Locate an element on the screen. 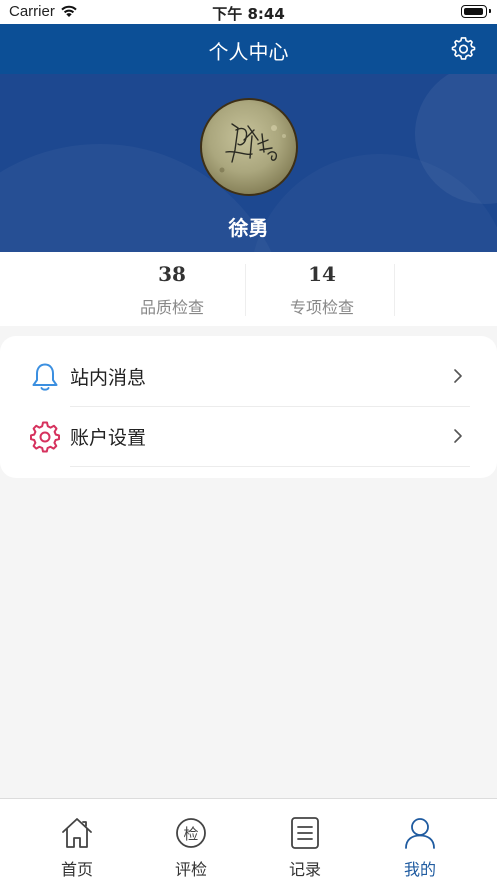  menu-item-account-settings: 账户设置 is located at coordinates (248, 436).